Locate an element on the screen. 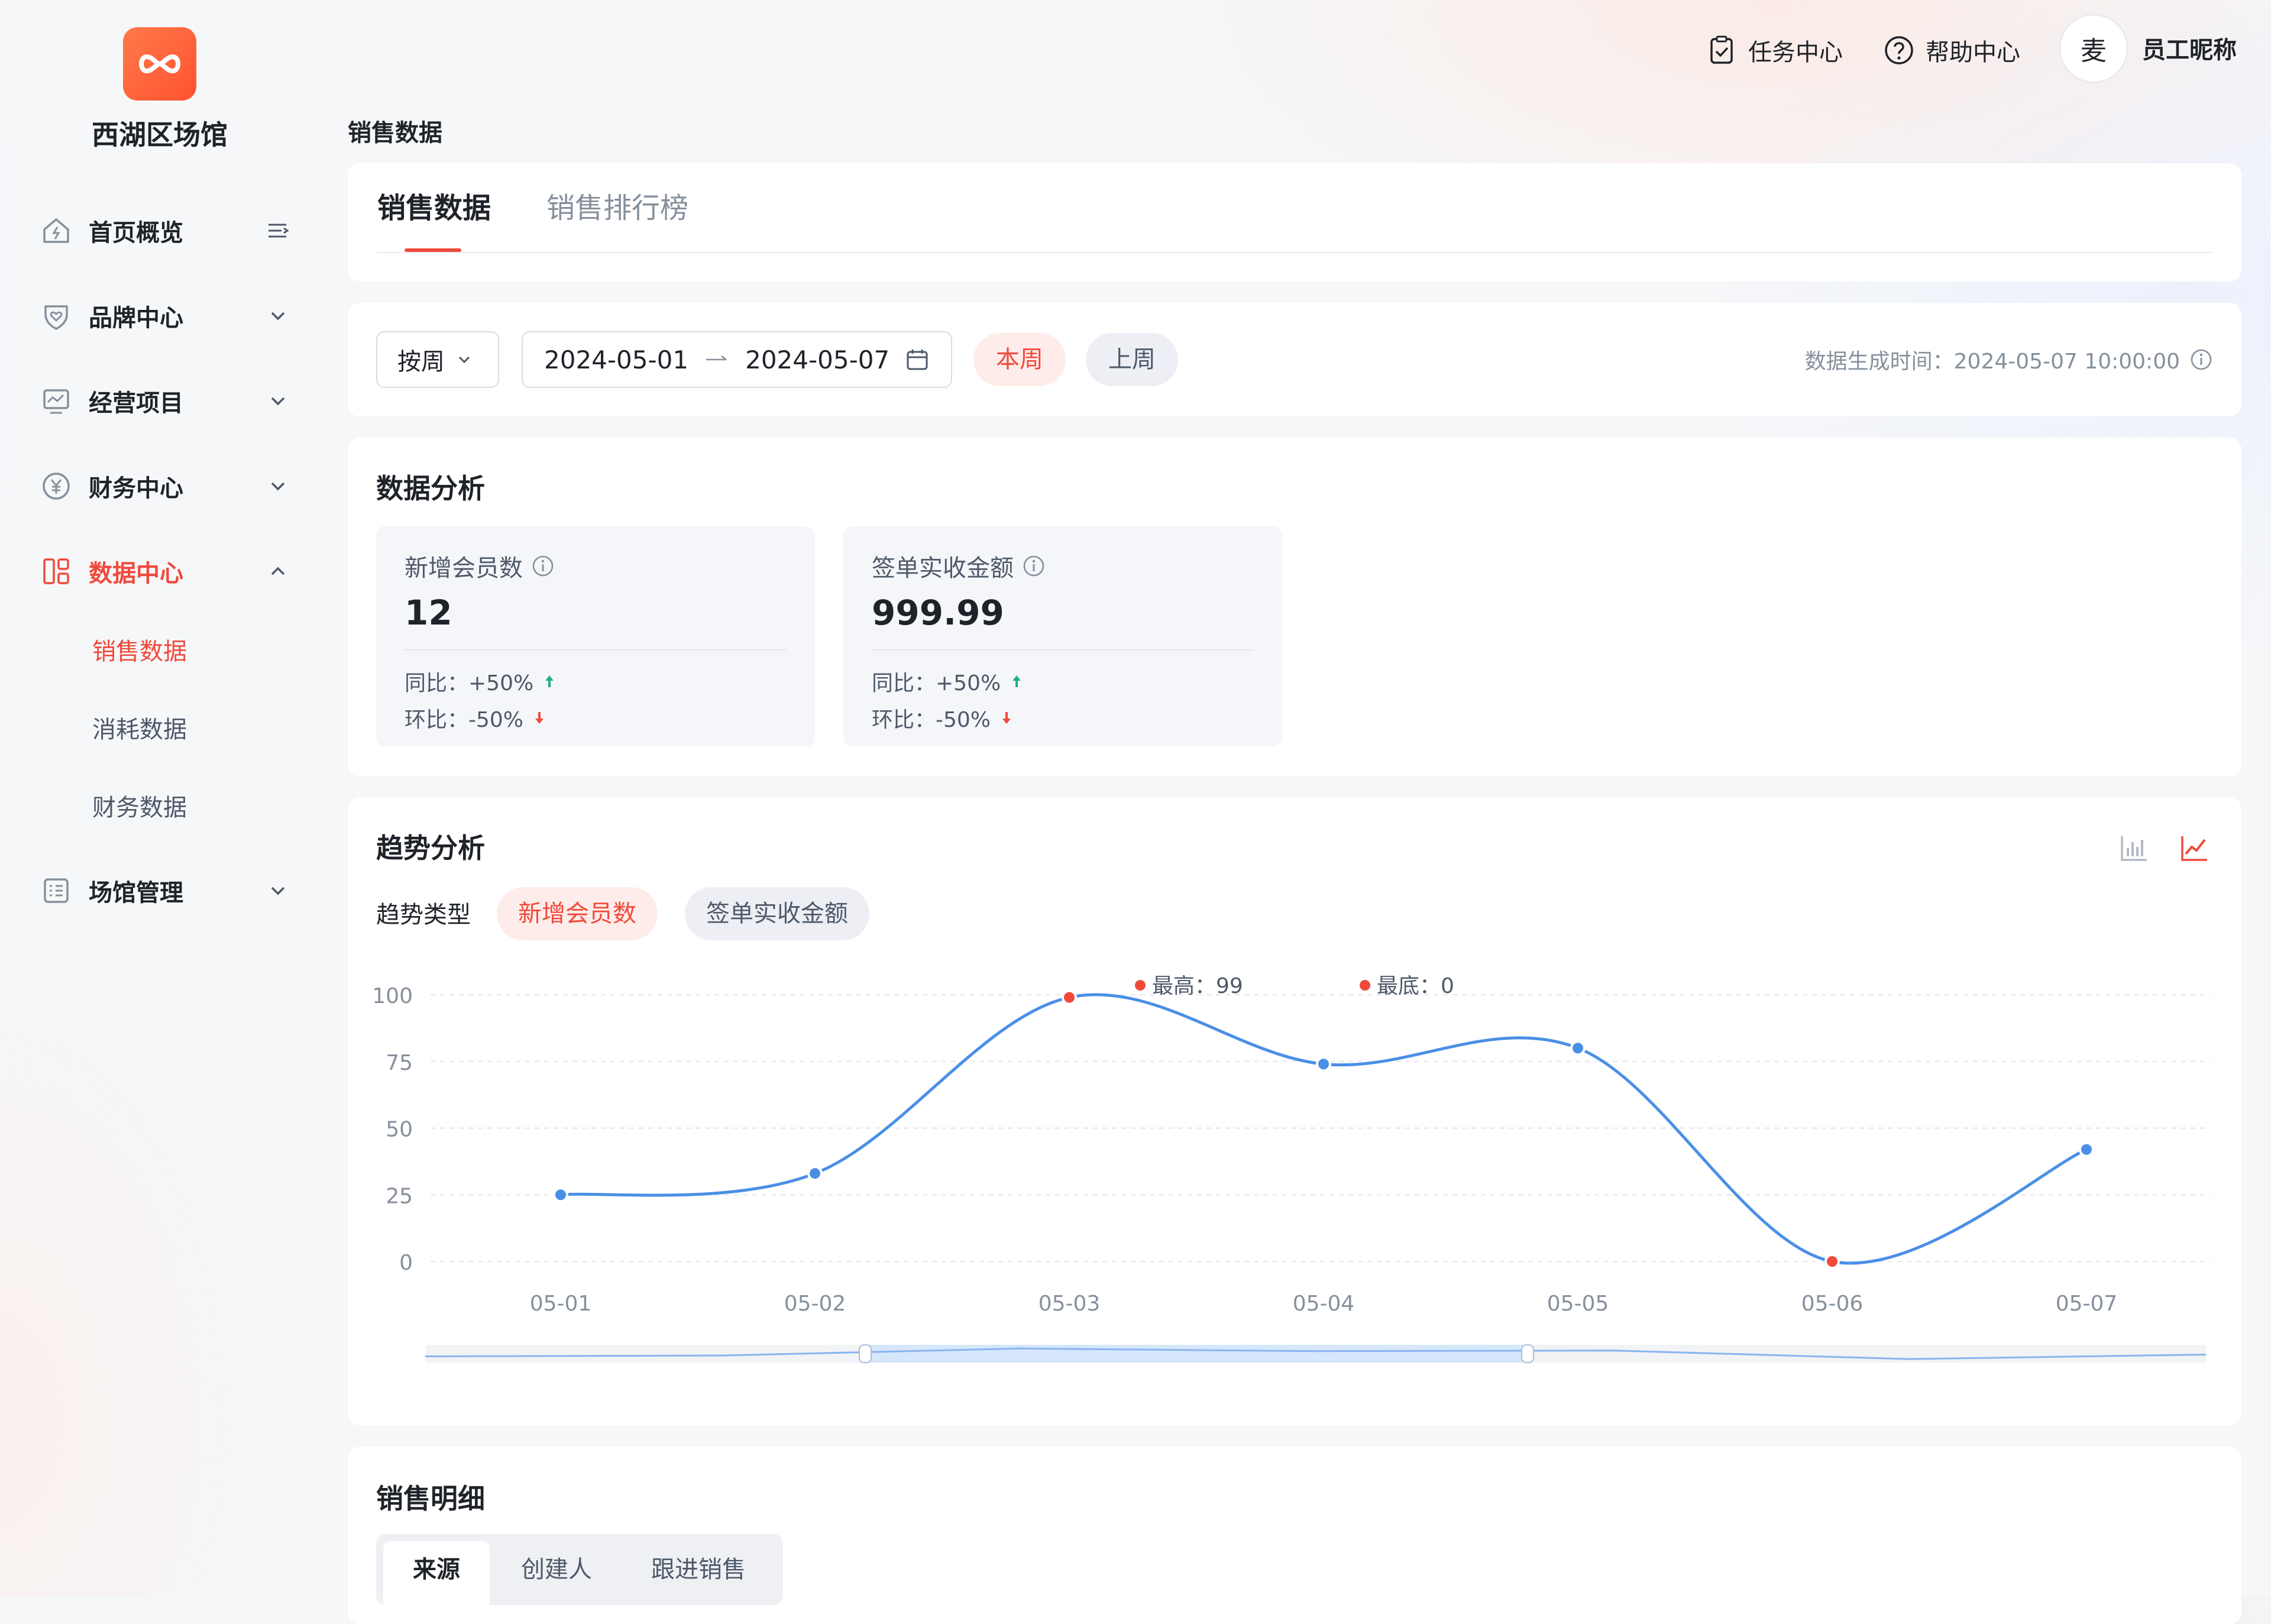 The width and height of the screenshot is (2271, 1624). sidebar-item-label: 场馆管理 is located at coordinates (136, 893).